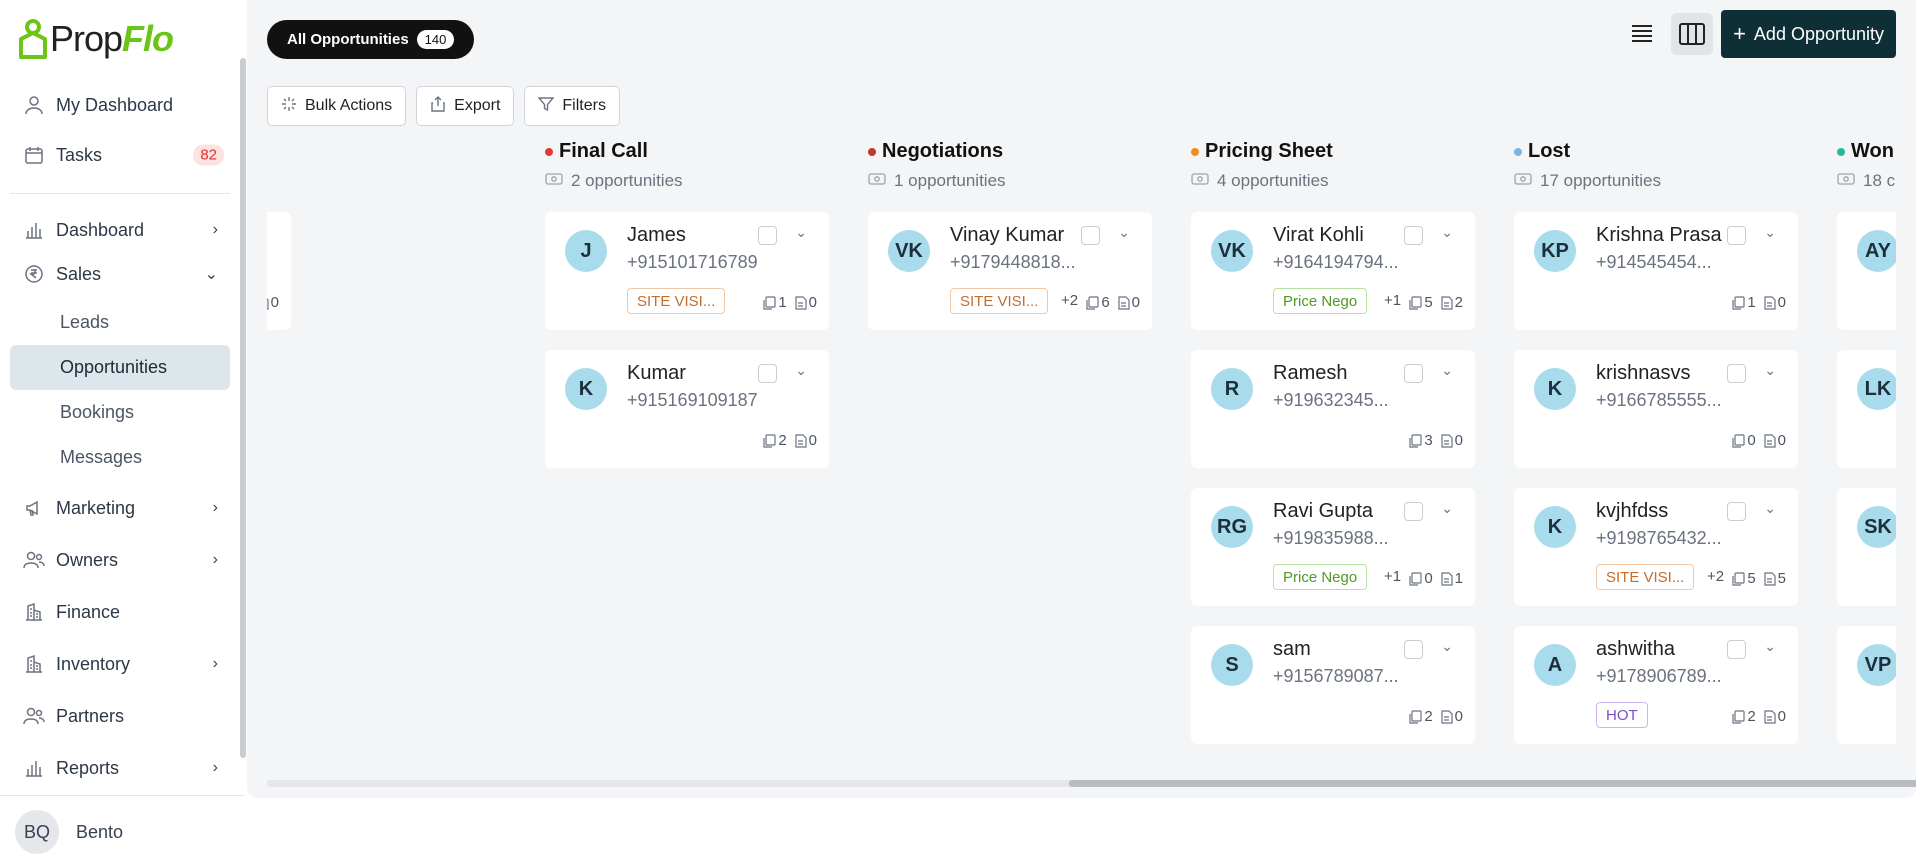 The image size is (1920, 868). Describe the element at coordinates (1808, 34) in the screenshot. I see `add-opportunity-button: + Add Opportunity` at that location.